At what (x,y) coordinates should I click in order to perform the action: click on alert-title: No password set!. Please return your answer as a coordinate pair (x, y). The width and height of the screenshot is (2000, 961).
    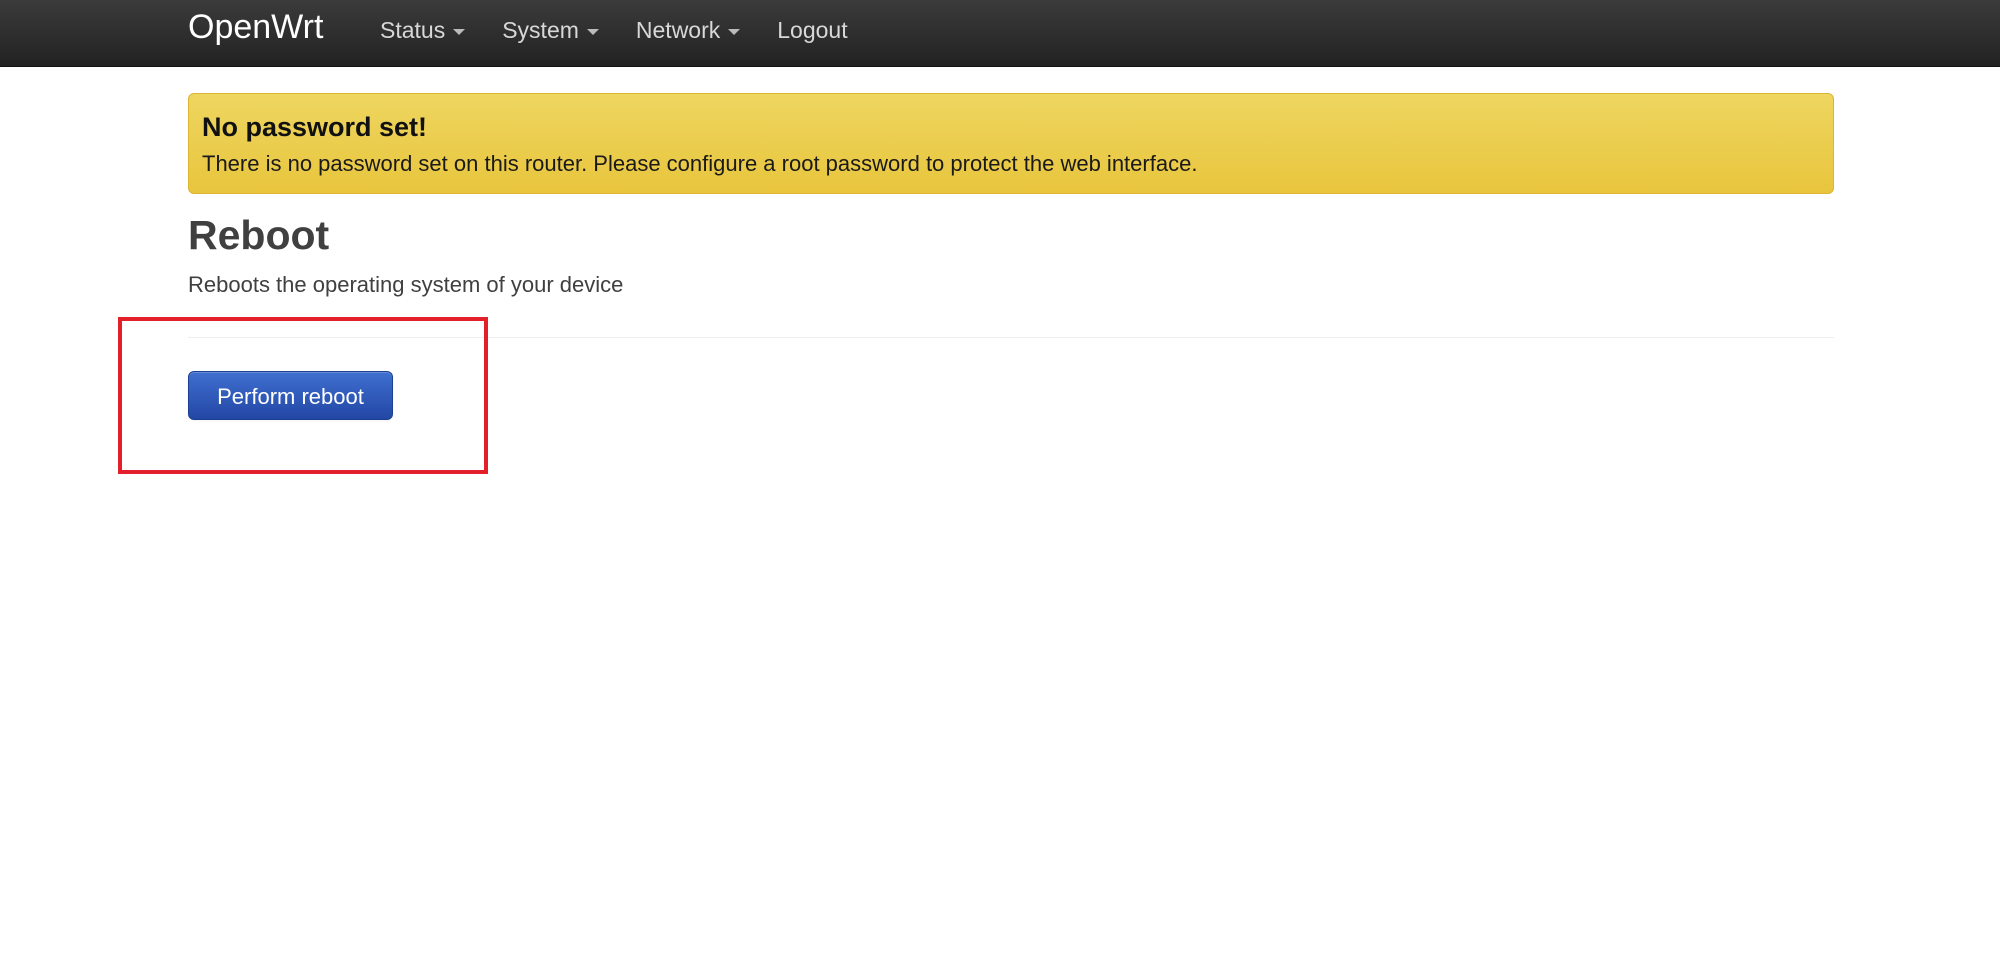
    Looking at the image, I should click on (315, 127).